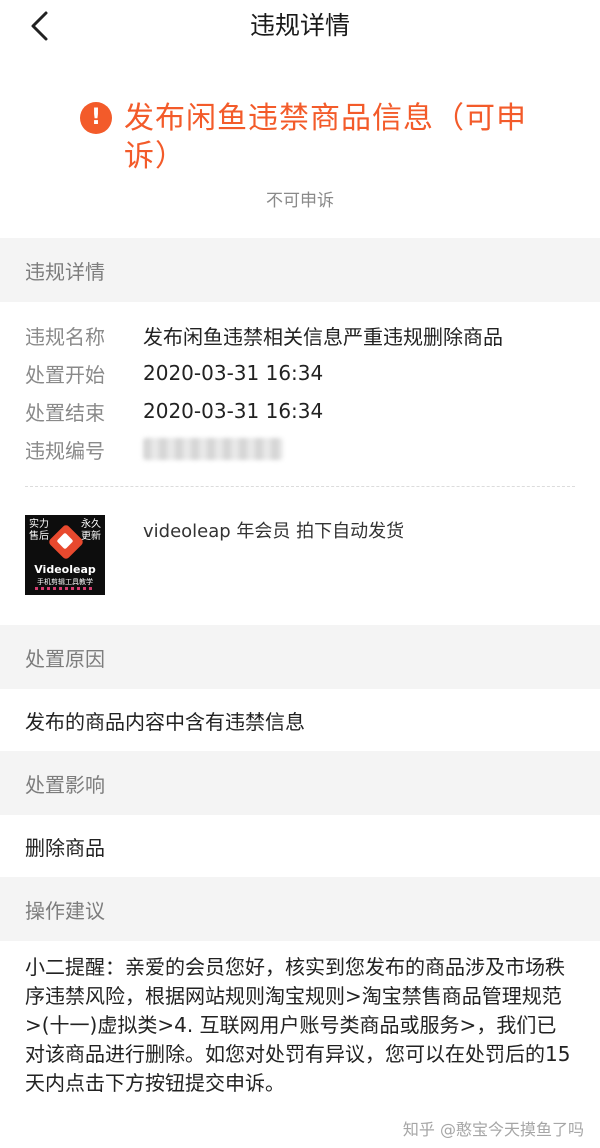  Describe the element at coordinates (39, 530) in the screenshot. I see `thumb-text-left: 实力售后` at that location.